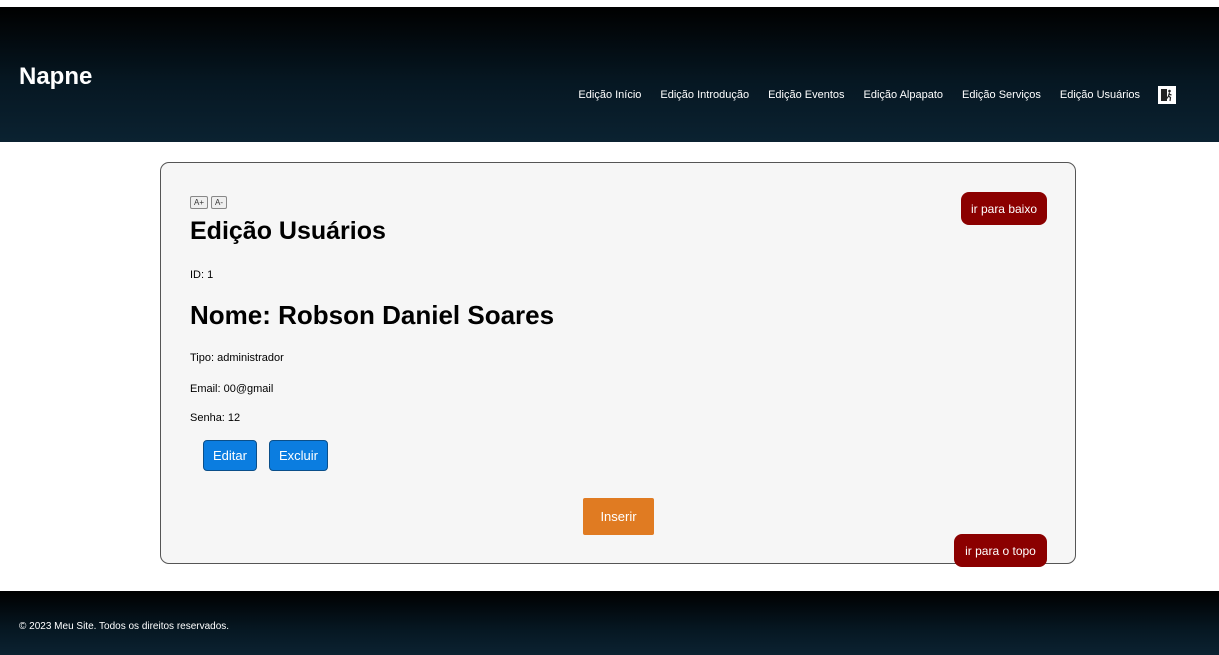 This screenshot has height=655, width=1219. I want to click on nav-link-edicao-inicio: Edição Início, so click(609, 95).